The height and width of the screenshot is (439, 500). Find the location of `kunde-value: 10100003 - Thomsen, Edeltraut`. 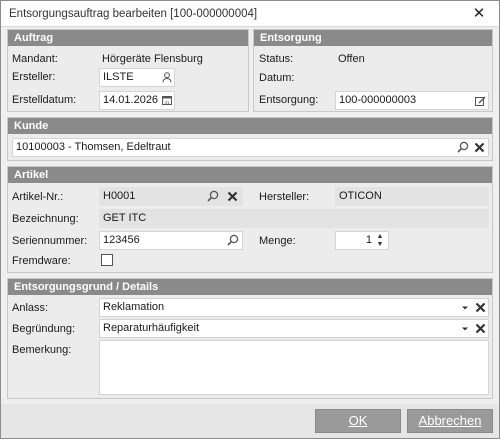

kunde-value: 10100003 - Thomsen, Edeltraut is located at coordinates (93, 147).